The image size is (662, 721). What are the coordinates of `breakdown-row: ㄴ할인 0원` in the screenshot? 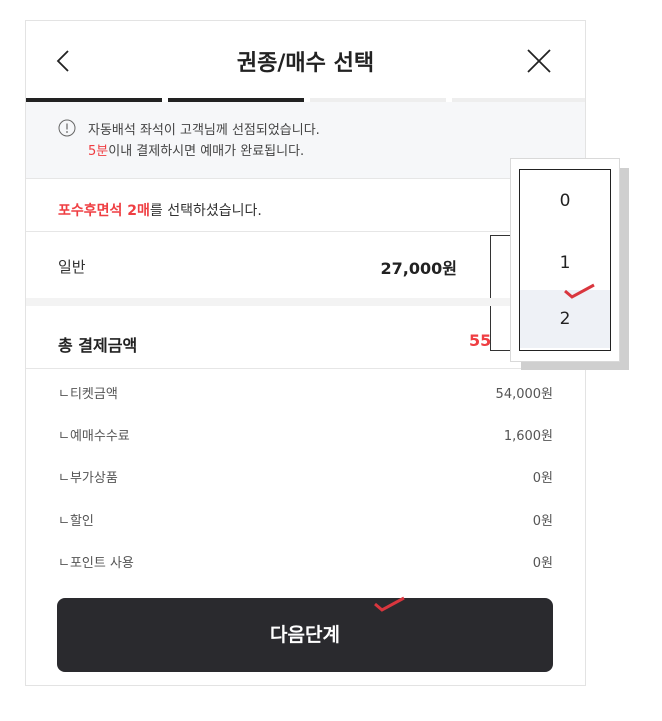 It's located at (305, 520).